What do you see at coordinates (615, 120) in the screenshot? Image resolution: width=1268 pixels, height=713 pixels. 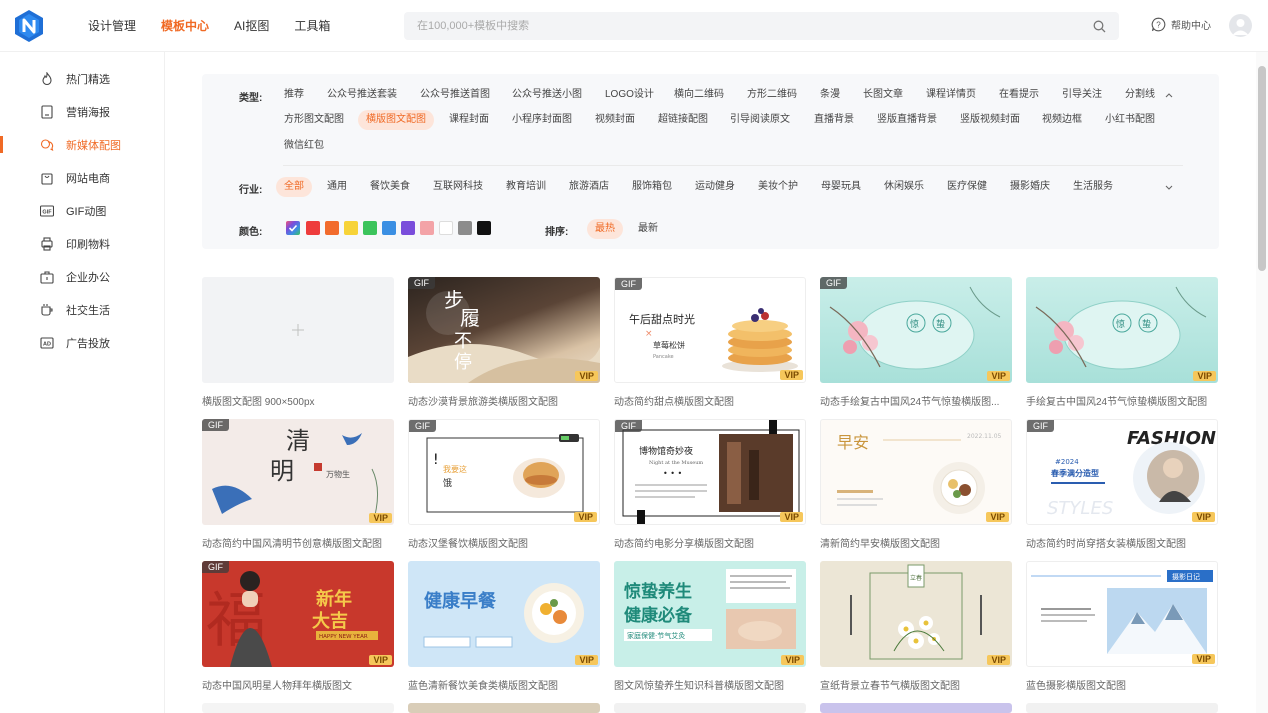 I see `type-tag: 视频封面` at bounding box center [615, 120].